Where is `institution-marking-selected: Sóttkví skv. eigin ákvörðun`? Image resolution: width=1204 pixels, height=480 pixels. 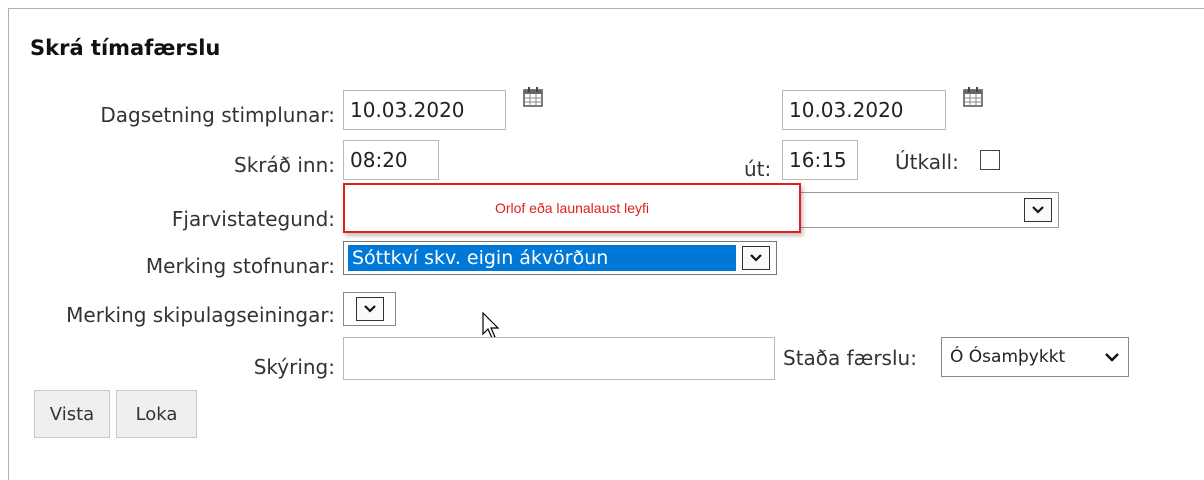 institution-marking-selected: Sóttkví skv. eigin ákvörðun is located at coordinates (542, 258).